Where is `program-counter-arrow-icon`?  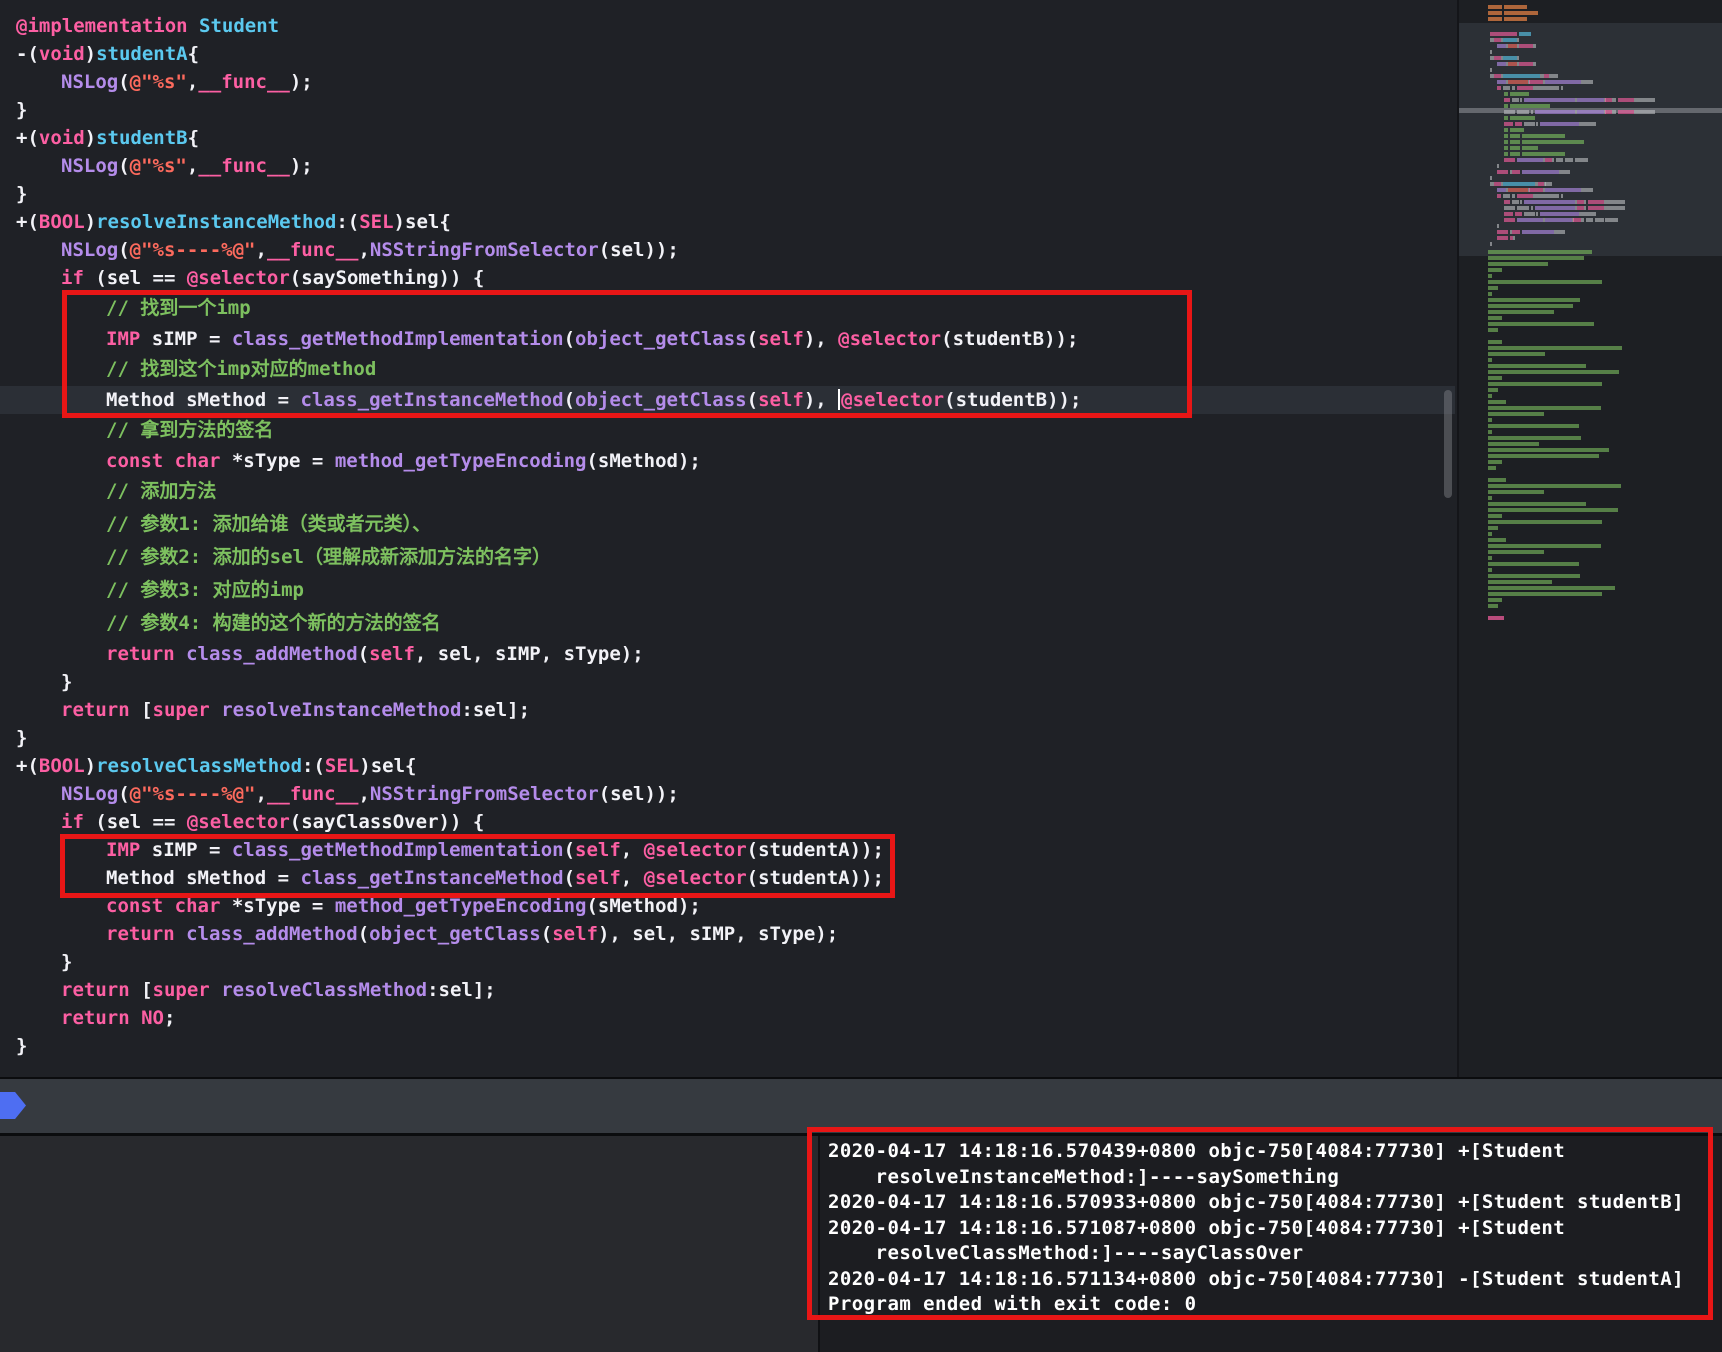
program-counter-arrow-icon is located at coordinates (13, 1105).